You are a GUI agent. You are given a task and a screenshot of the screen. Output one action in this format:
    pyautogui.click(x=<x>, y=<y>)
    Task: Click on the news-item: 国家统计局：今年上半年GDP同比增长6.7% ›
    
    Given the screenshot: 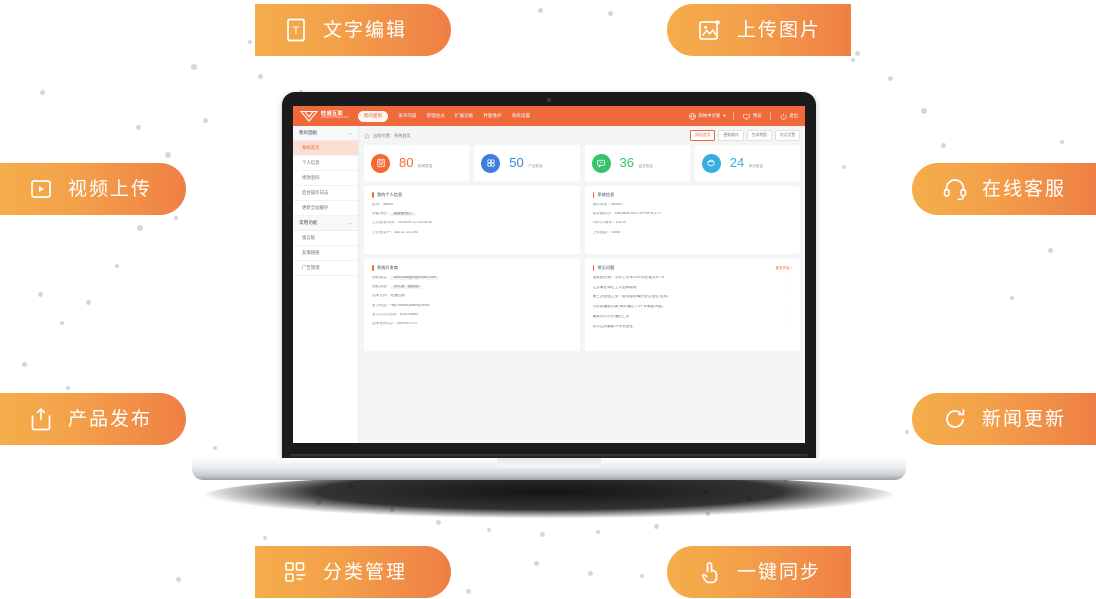 What is the action you would take?
    pyautogui.click(x=693, y=278)
    